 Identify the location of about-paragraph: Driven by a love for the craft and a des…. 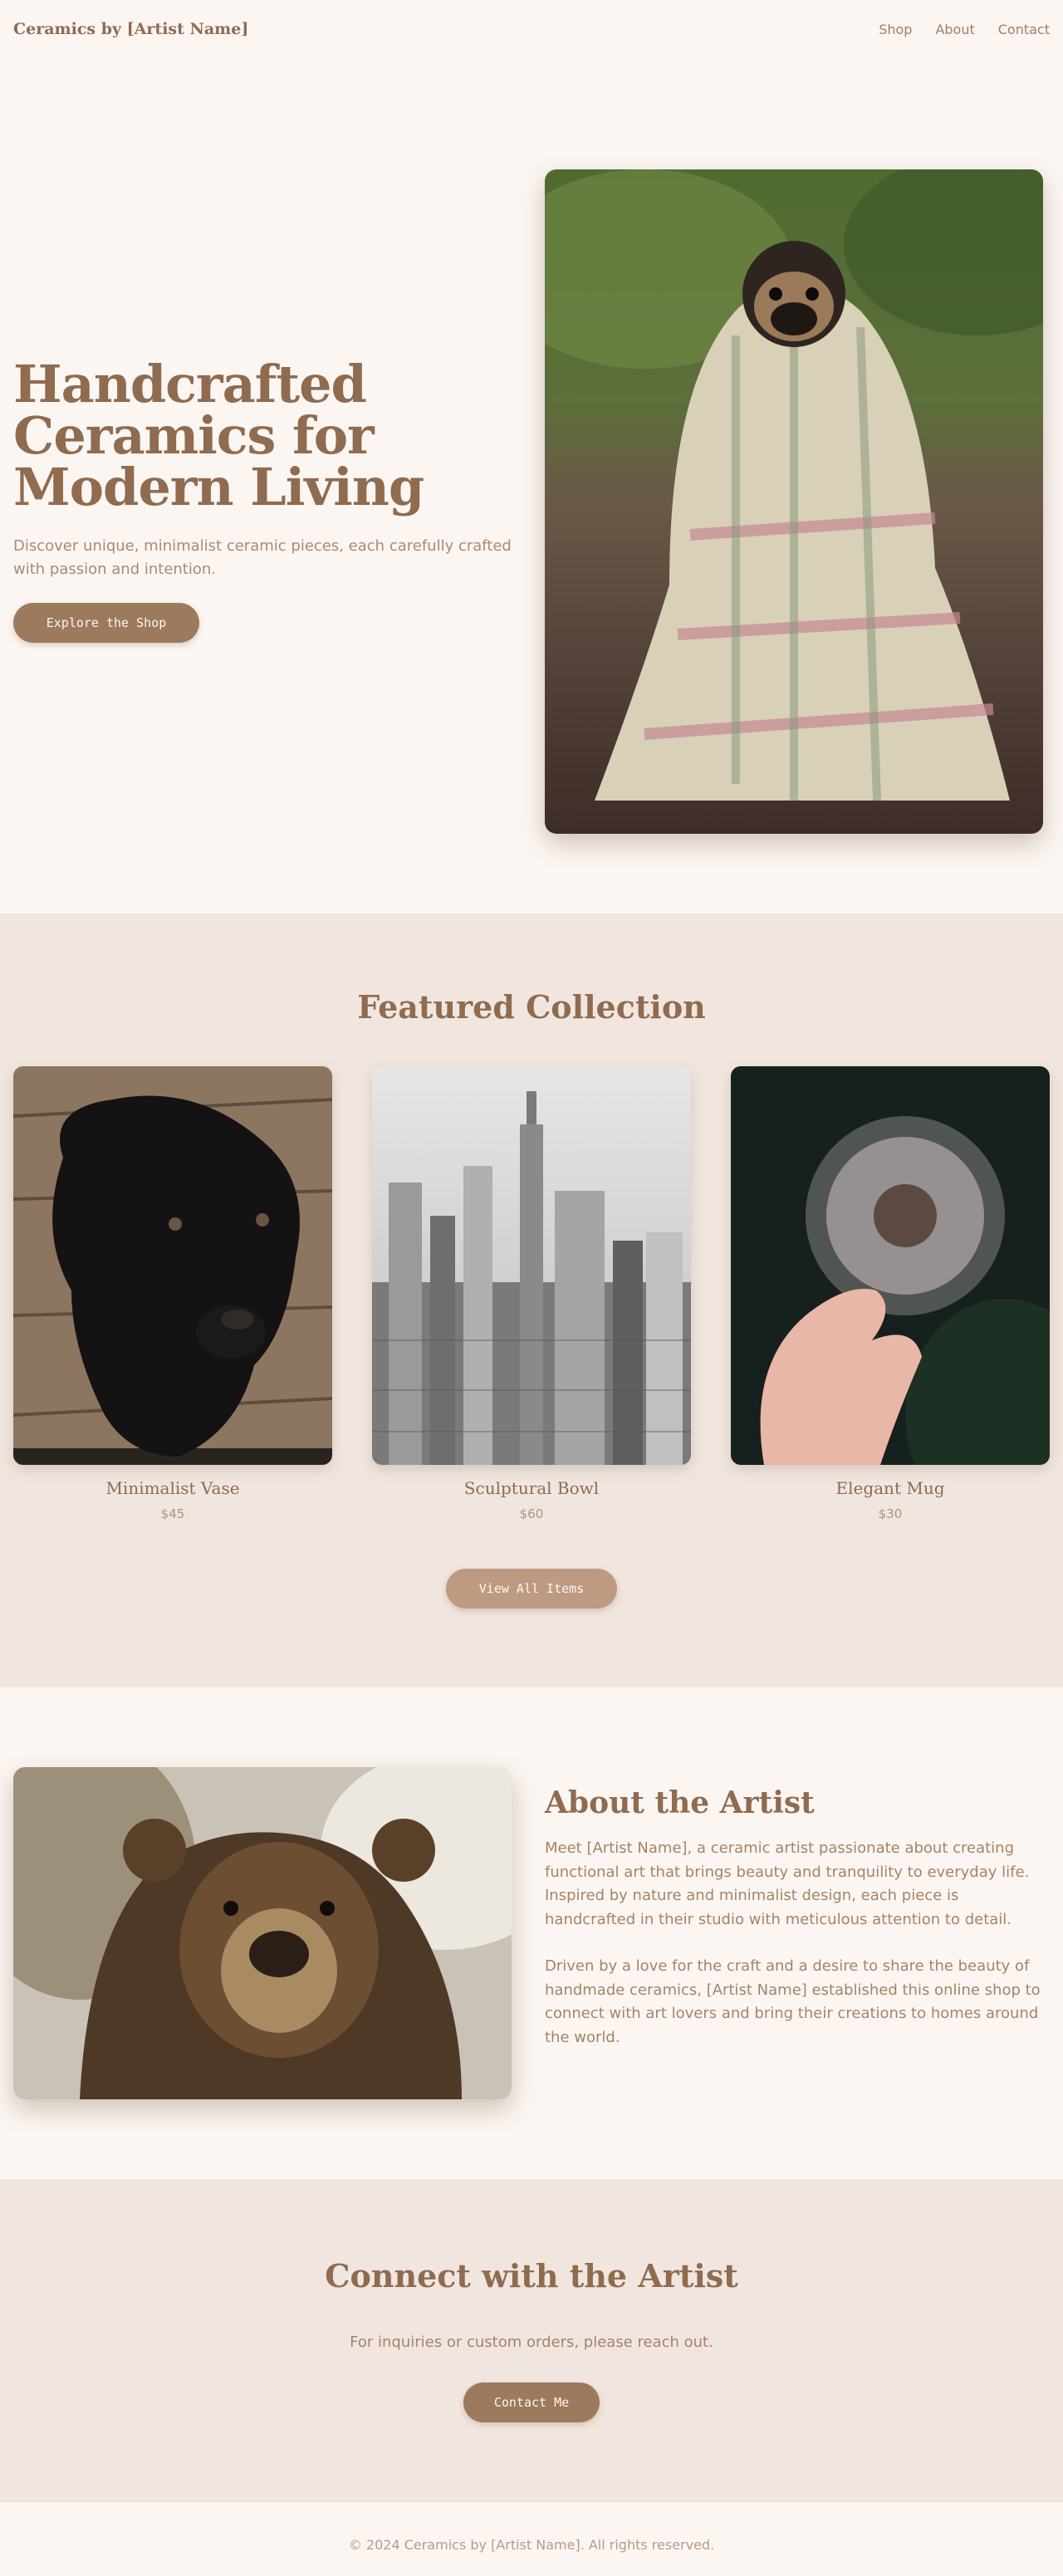
(793, 2001).